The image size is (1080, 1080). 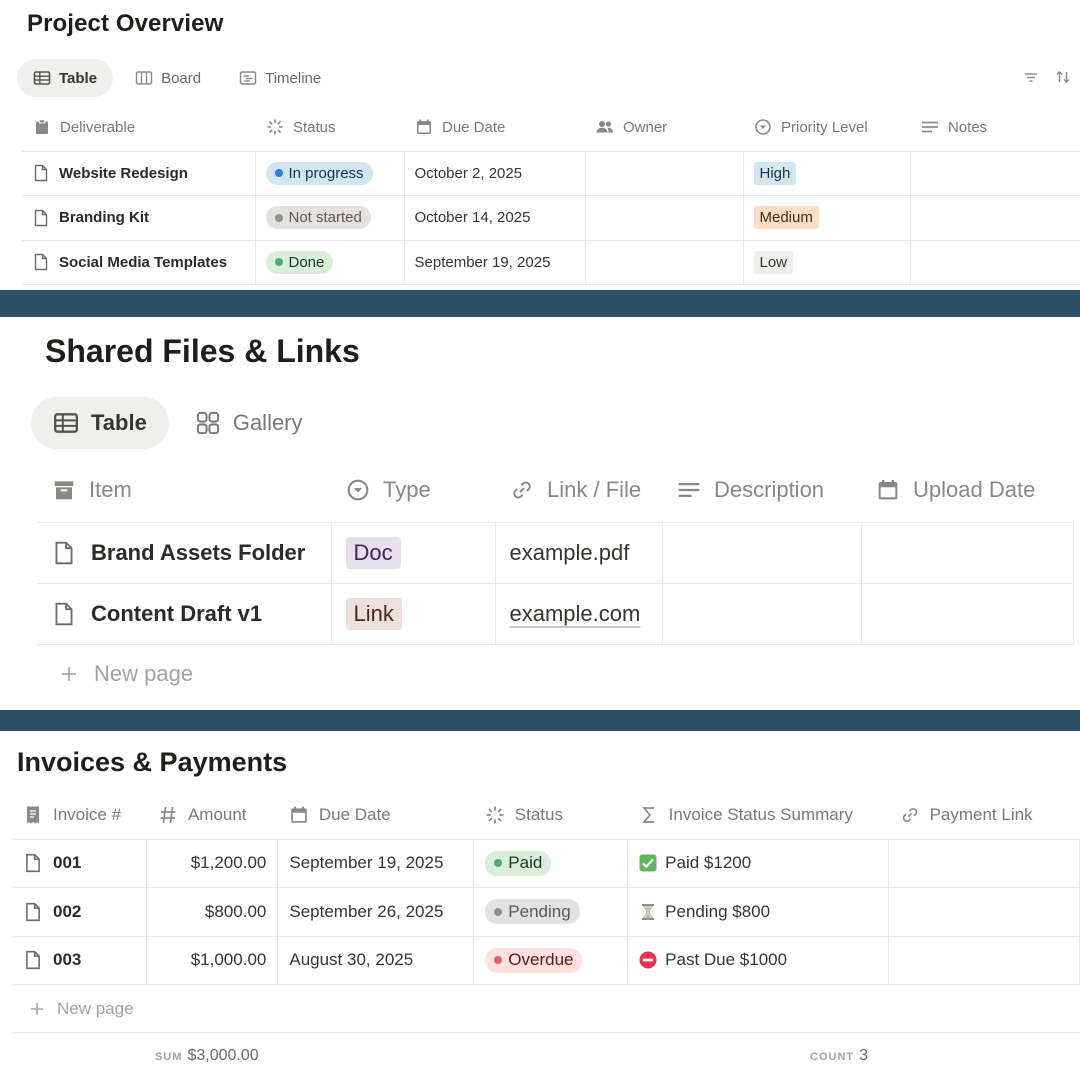 What do you see at coordinates (758, 960) in the screenshot?
I see `status-summary-cell: Past Due $1000` at bounding box center [758, 960].